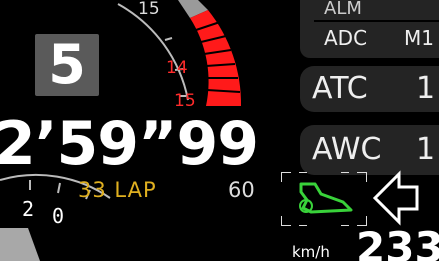 Image resolution: width=439 pixels, height=261 pixels. I want to click on tach-label-14: 14, so click(177, 68).